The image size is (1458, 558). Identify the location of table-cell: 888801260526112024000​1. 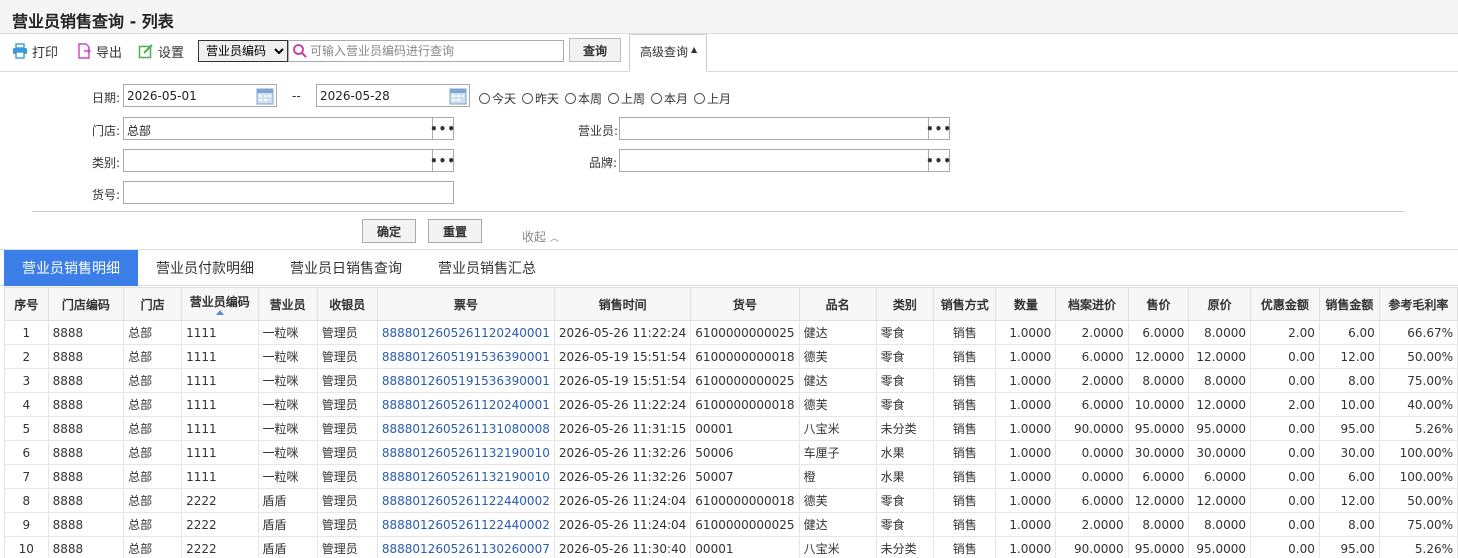
(465, 332).